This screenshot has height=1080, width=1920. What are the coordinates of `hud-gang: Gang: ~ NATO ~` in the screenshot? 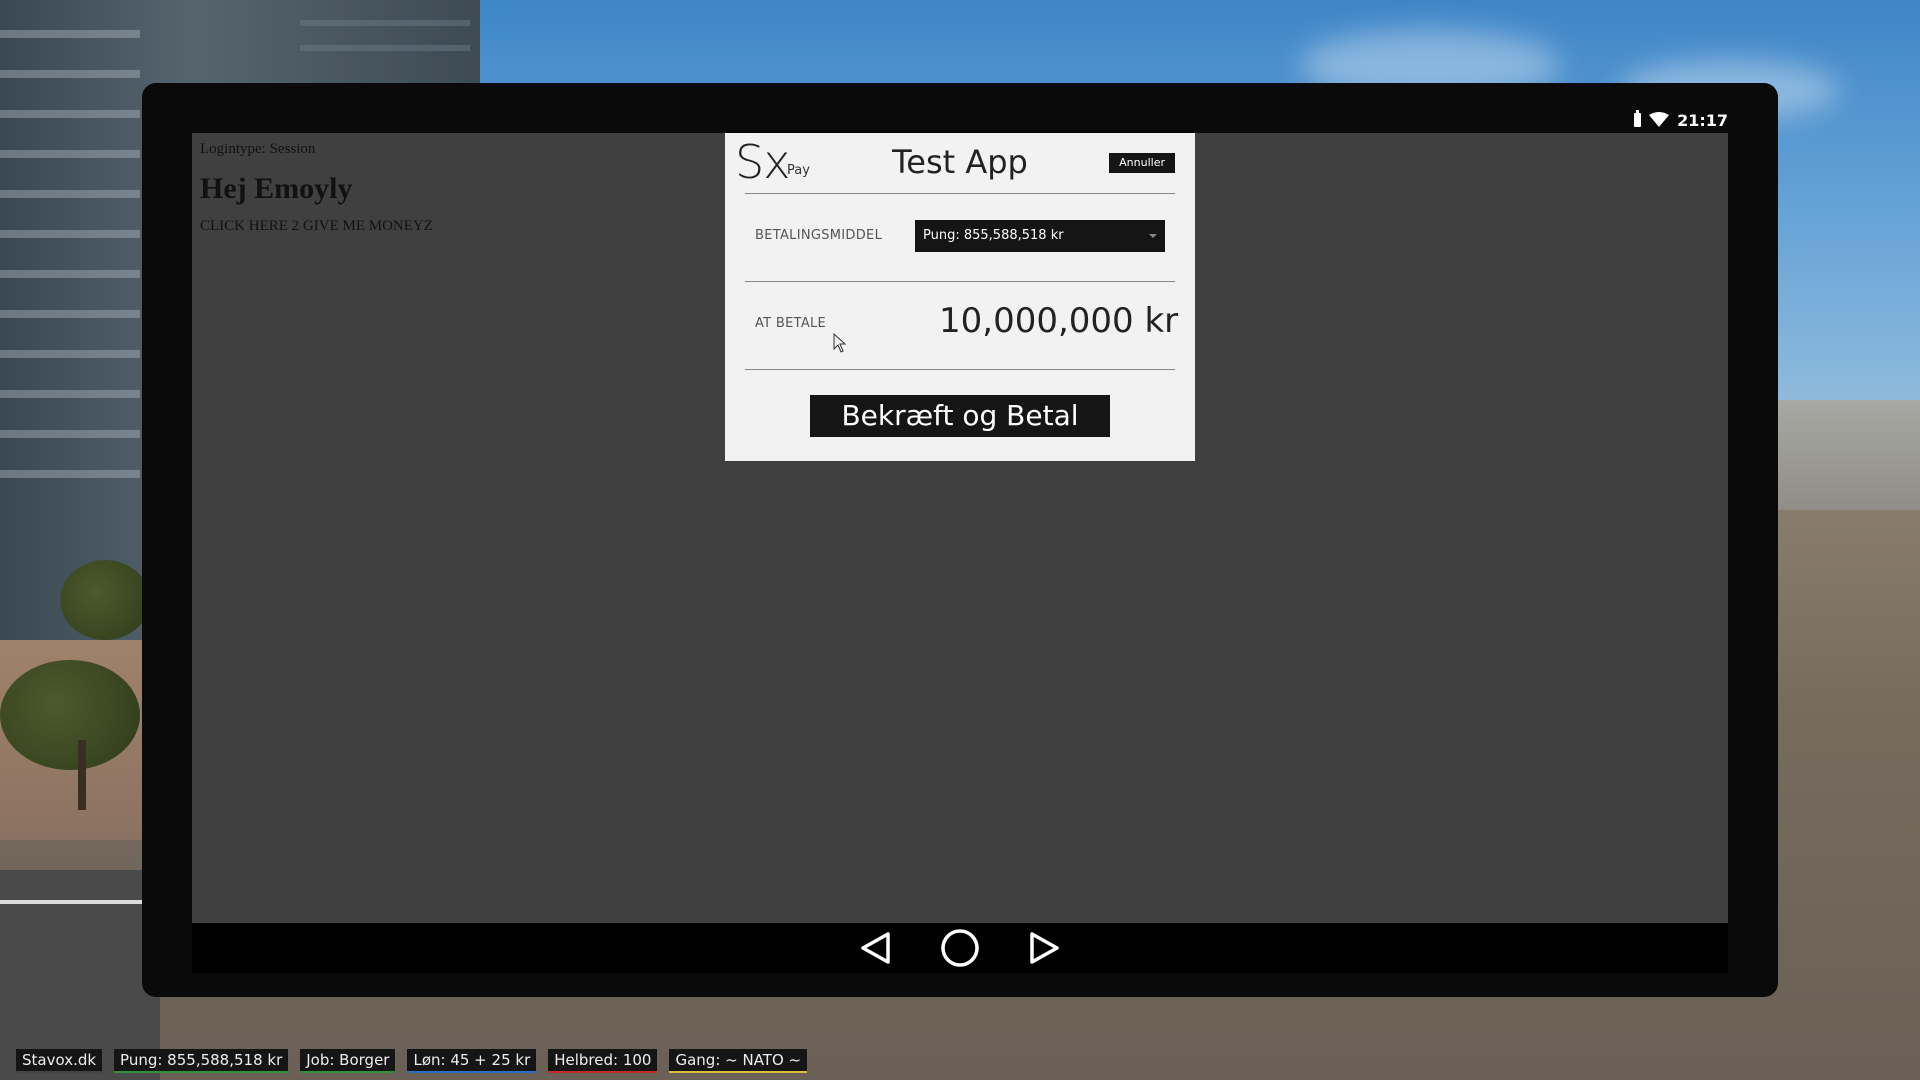 It's located at (738, 1061).